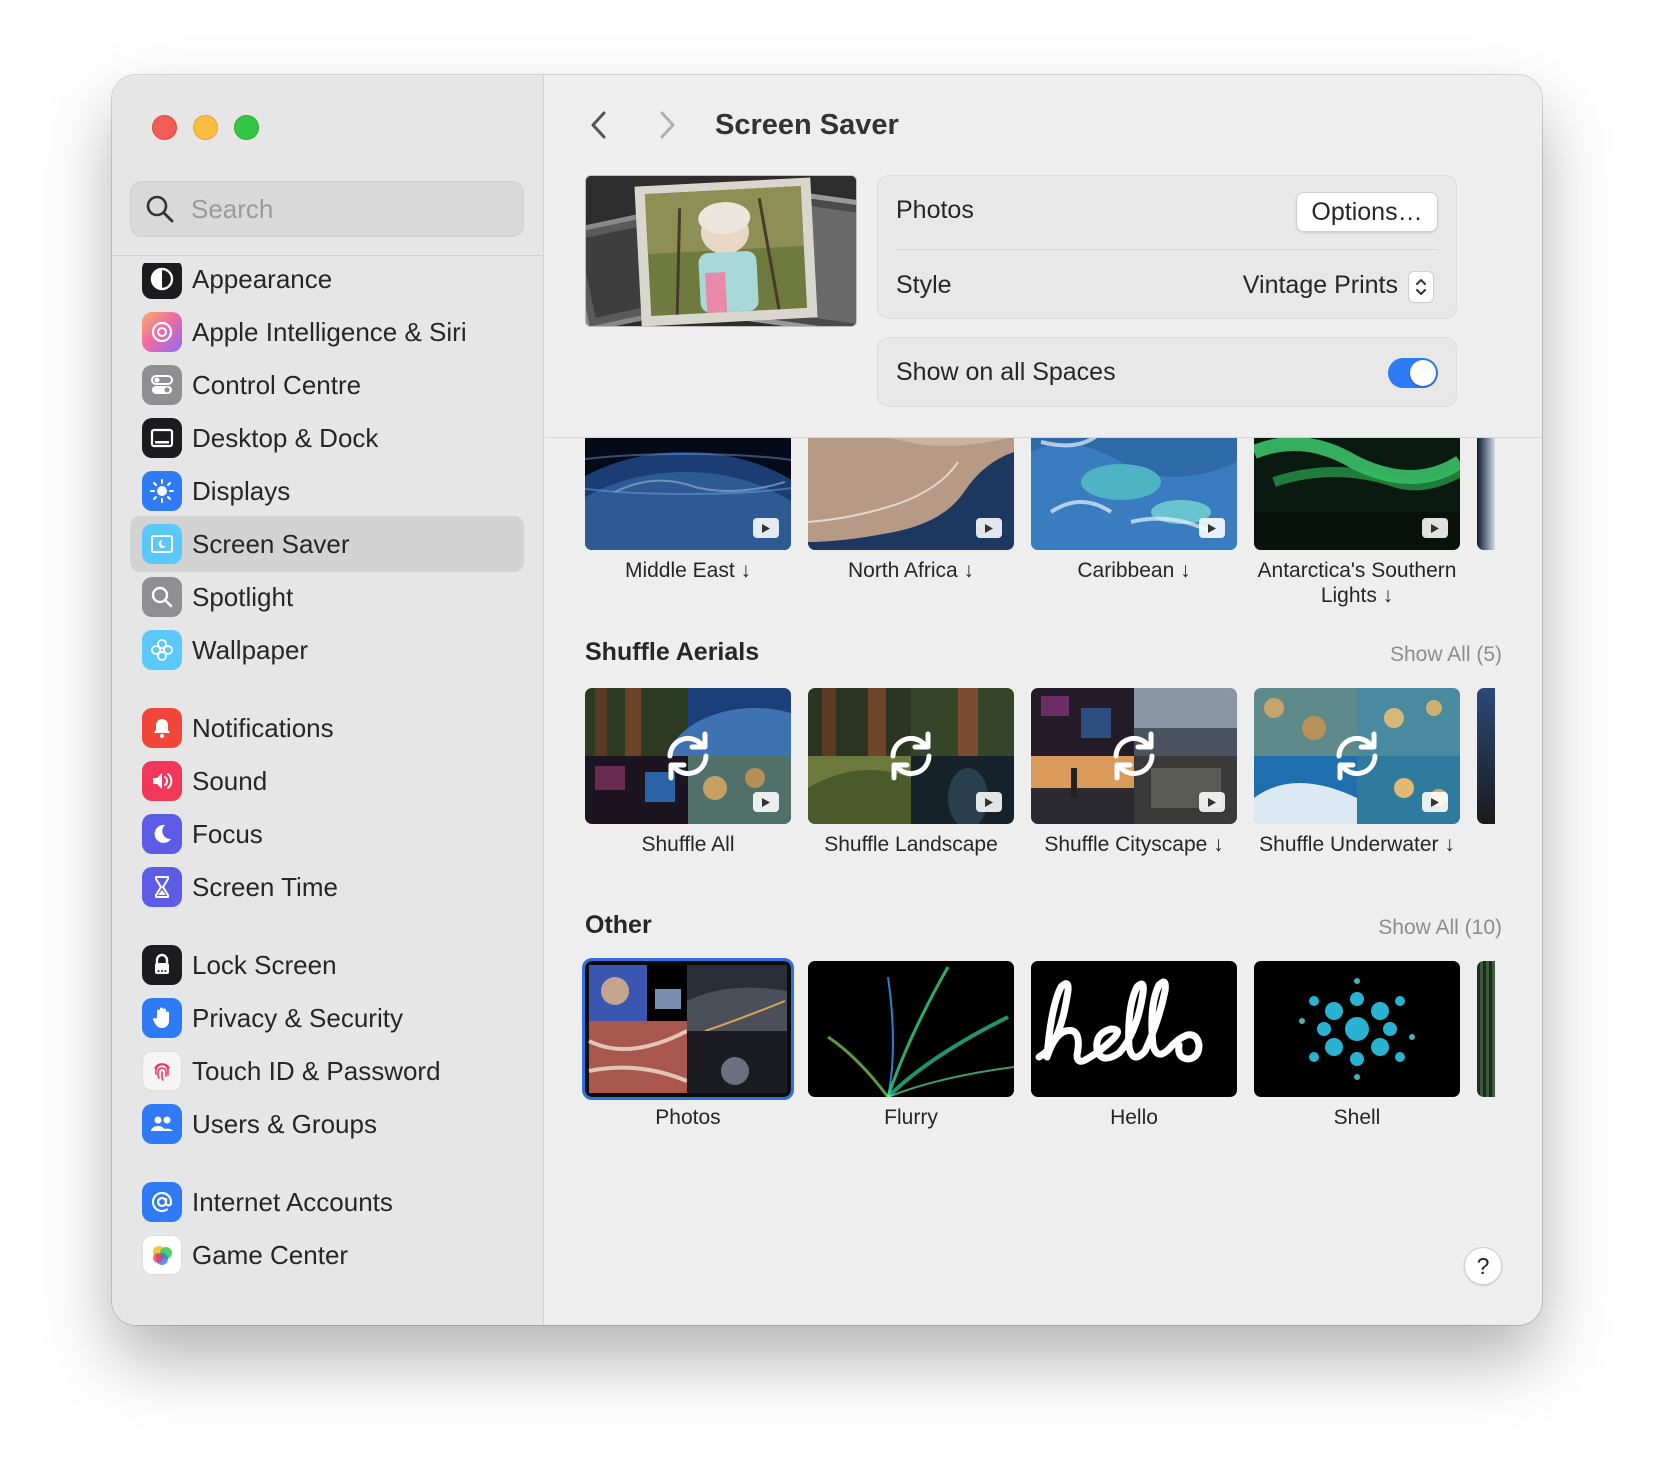 This screenshot has width=1654, height=1474. I want to click on sidebar-item-control-centre: Control Centre, so click(327, 385).